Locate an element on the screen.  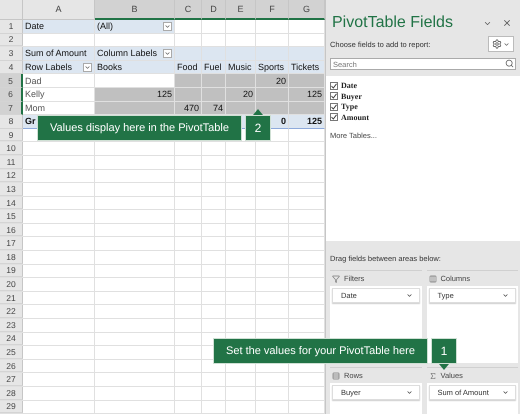
row-header: 8 is located at coordinates (11, 122).